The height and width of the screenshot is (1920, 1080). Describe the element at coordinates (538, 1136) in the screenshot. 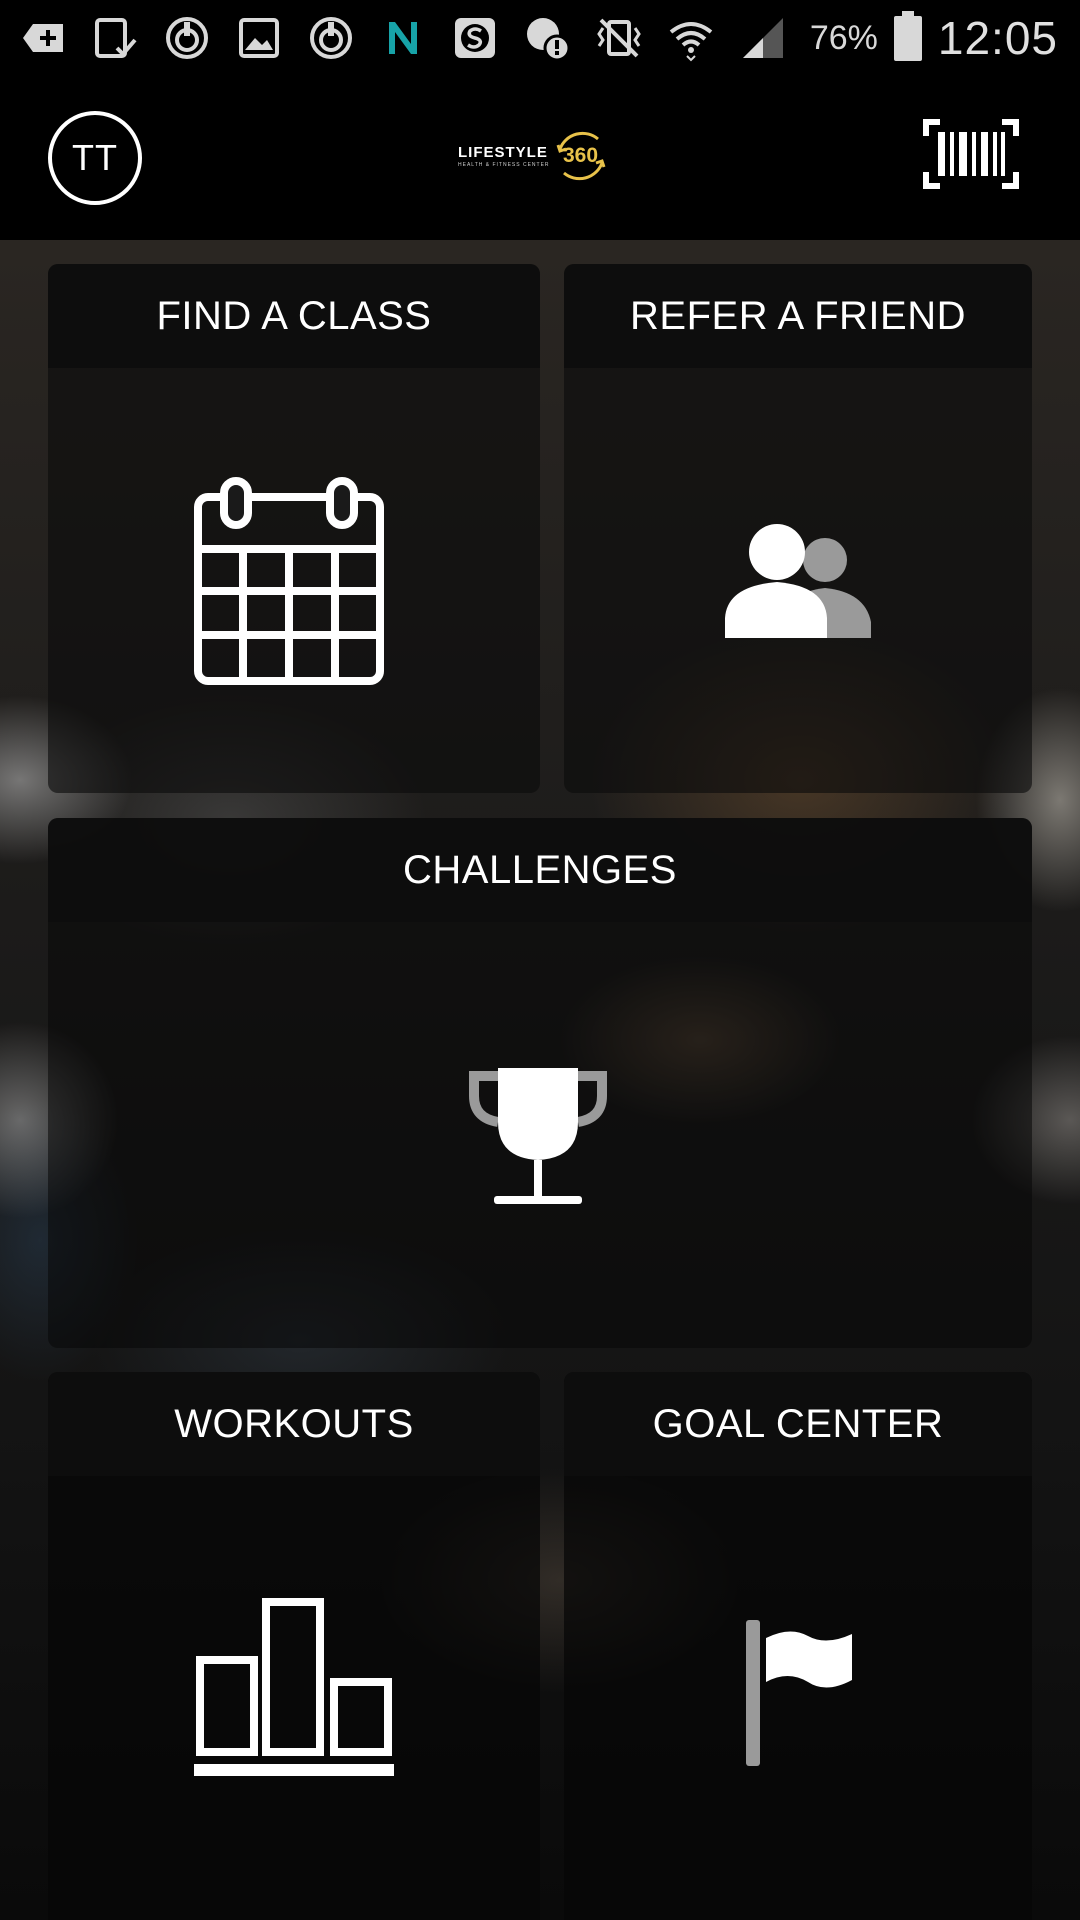

I see `trophy-icon` at that location.